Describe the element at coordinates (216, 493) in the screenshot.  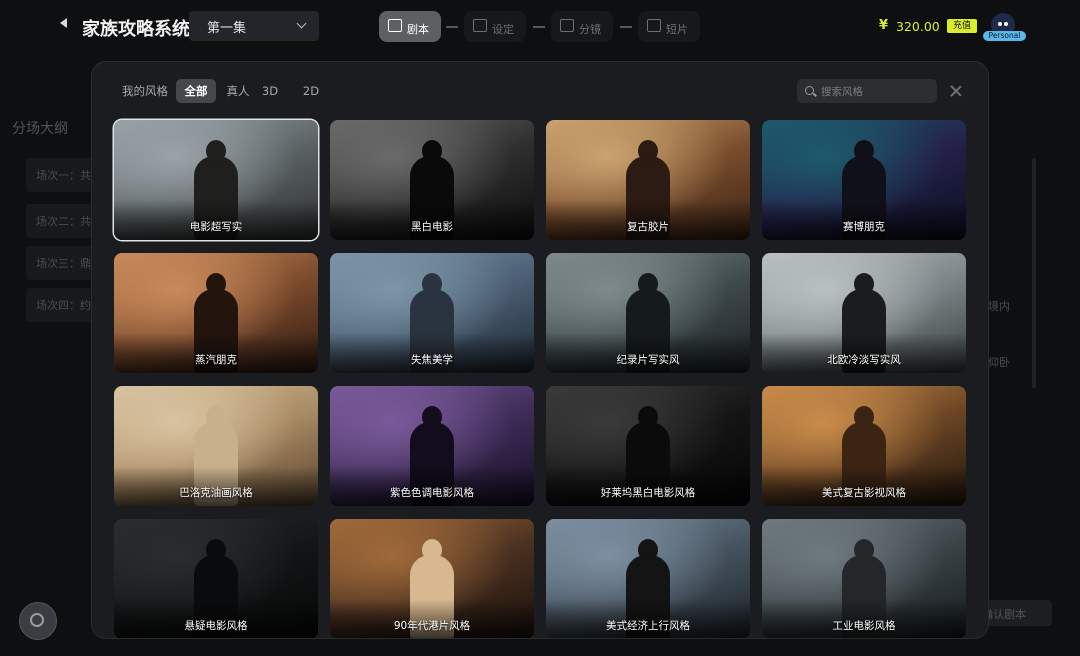
I see `style-card-label: 巴洛克油画风格` at that location.